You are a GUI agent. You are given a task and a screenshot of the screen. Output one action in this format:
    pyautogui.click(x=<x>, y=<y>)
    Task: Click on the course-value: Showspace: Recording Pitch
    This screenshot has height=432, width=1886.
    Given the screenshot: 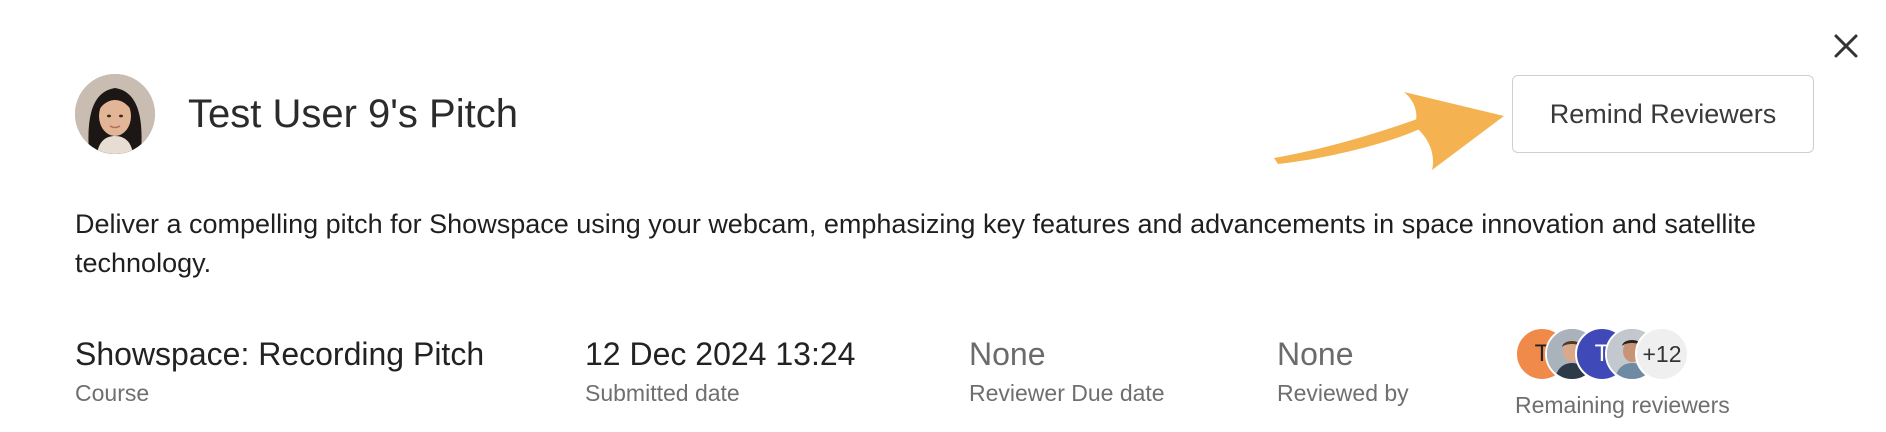 What is the action you would take?
    pyautogui.click(x=280, y=354)
    